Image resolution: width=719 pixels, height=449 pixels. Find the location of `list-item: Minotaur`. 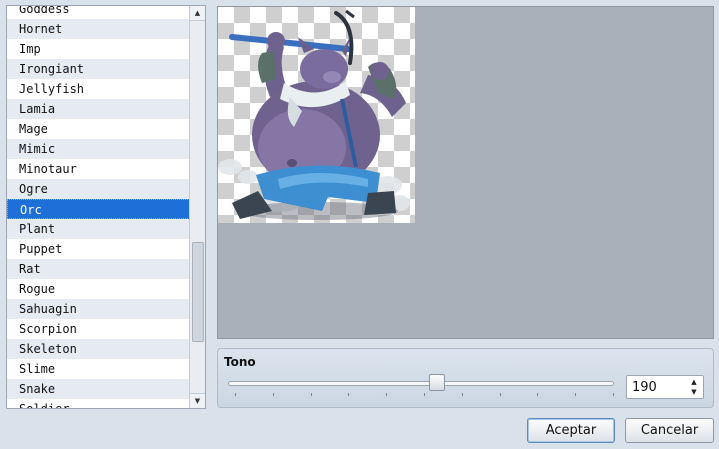

list-item: Minotaur is located at coordinates (98, 169).